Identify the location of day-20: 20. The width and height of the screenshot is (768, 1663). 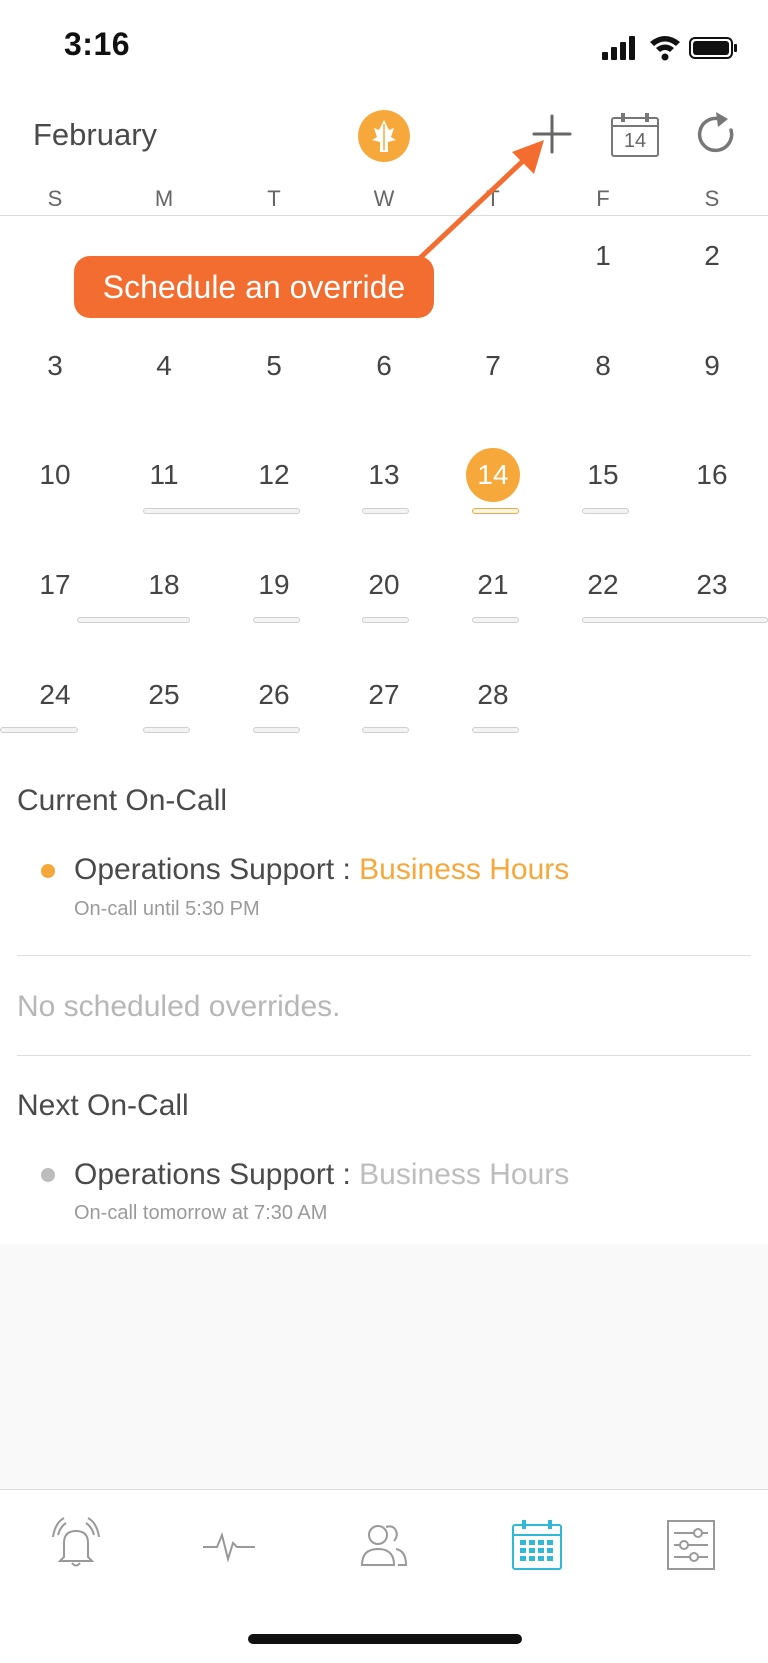
(384, 585).